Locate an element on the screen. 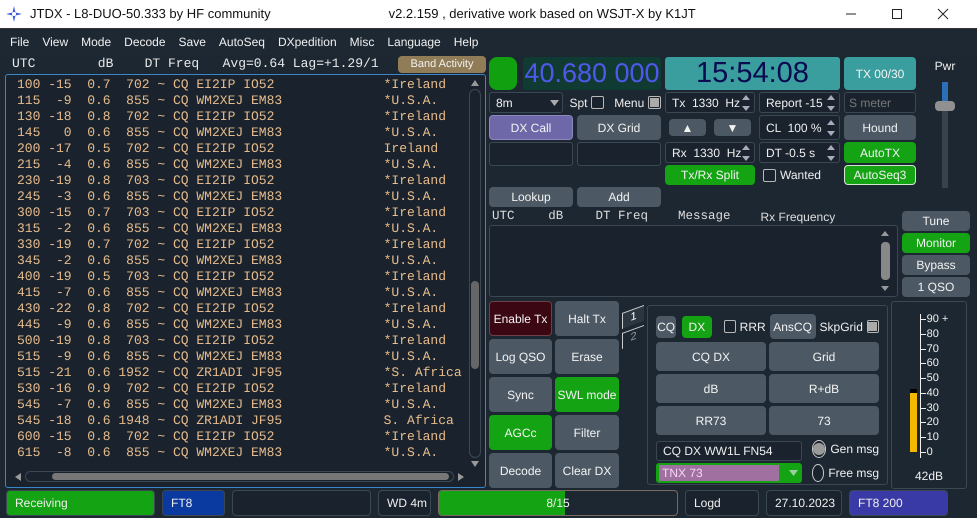 This screenshot has height=518, width=977. scroll-right-icon is located at coordinates (461, 477).